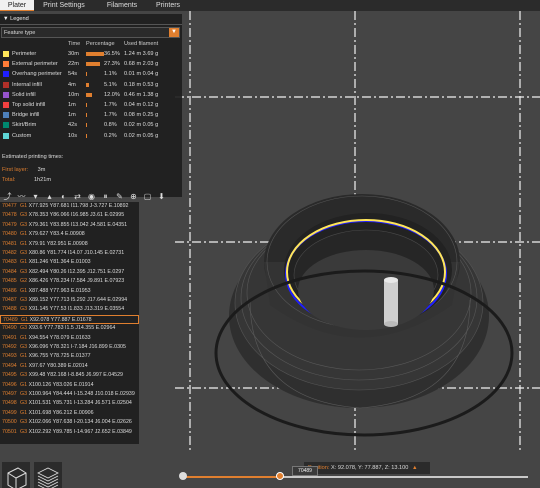 This screenshot has width=540, height=488. Describe the element at coordinates (91, 196) in the screenshot. I see `color-change-icon: ◉` at that location.